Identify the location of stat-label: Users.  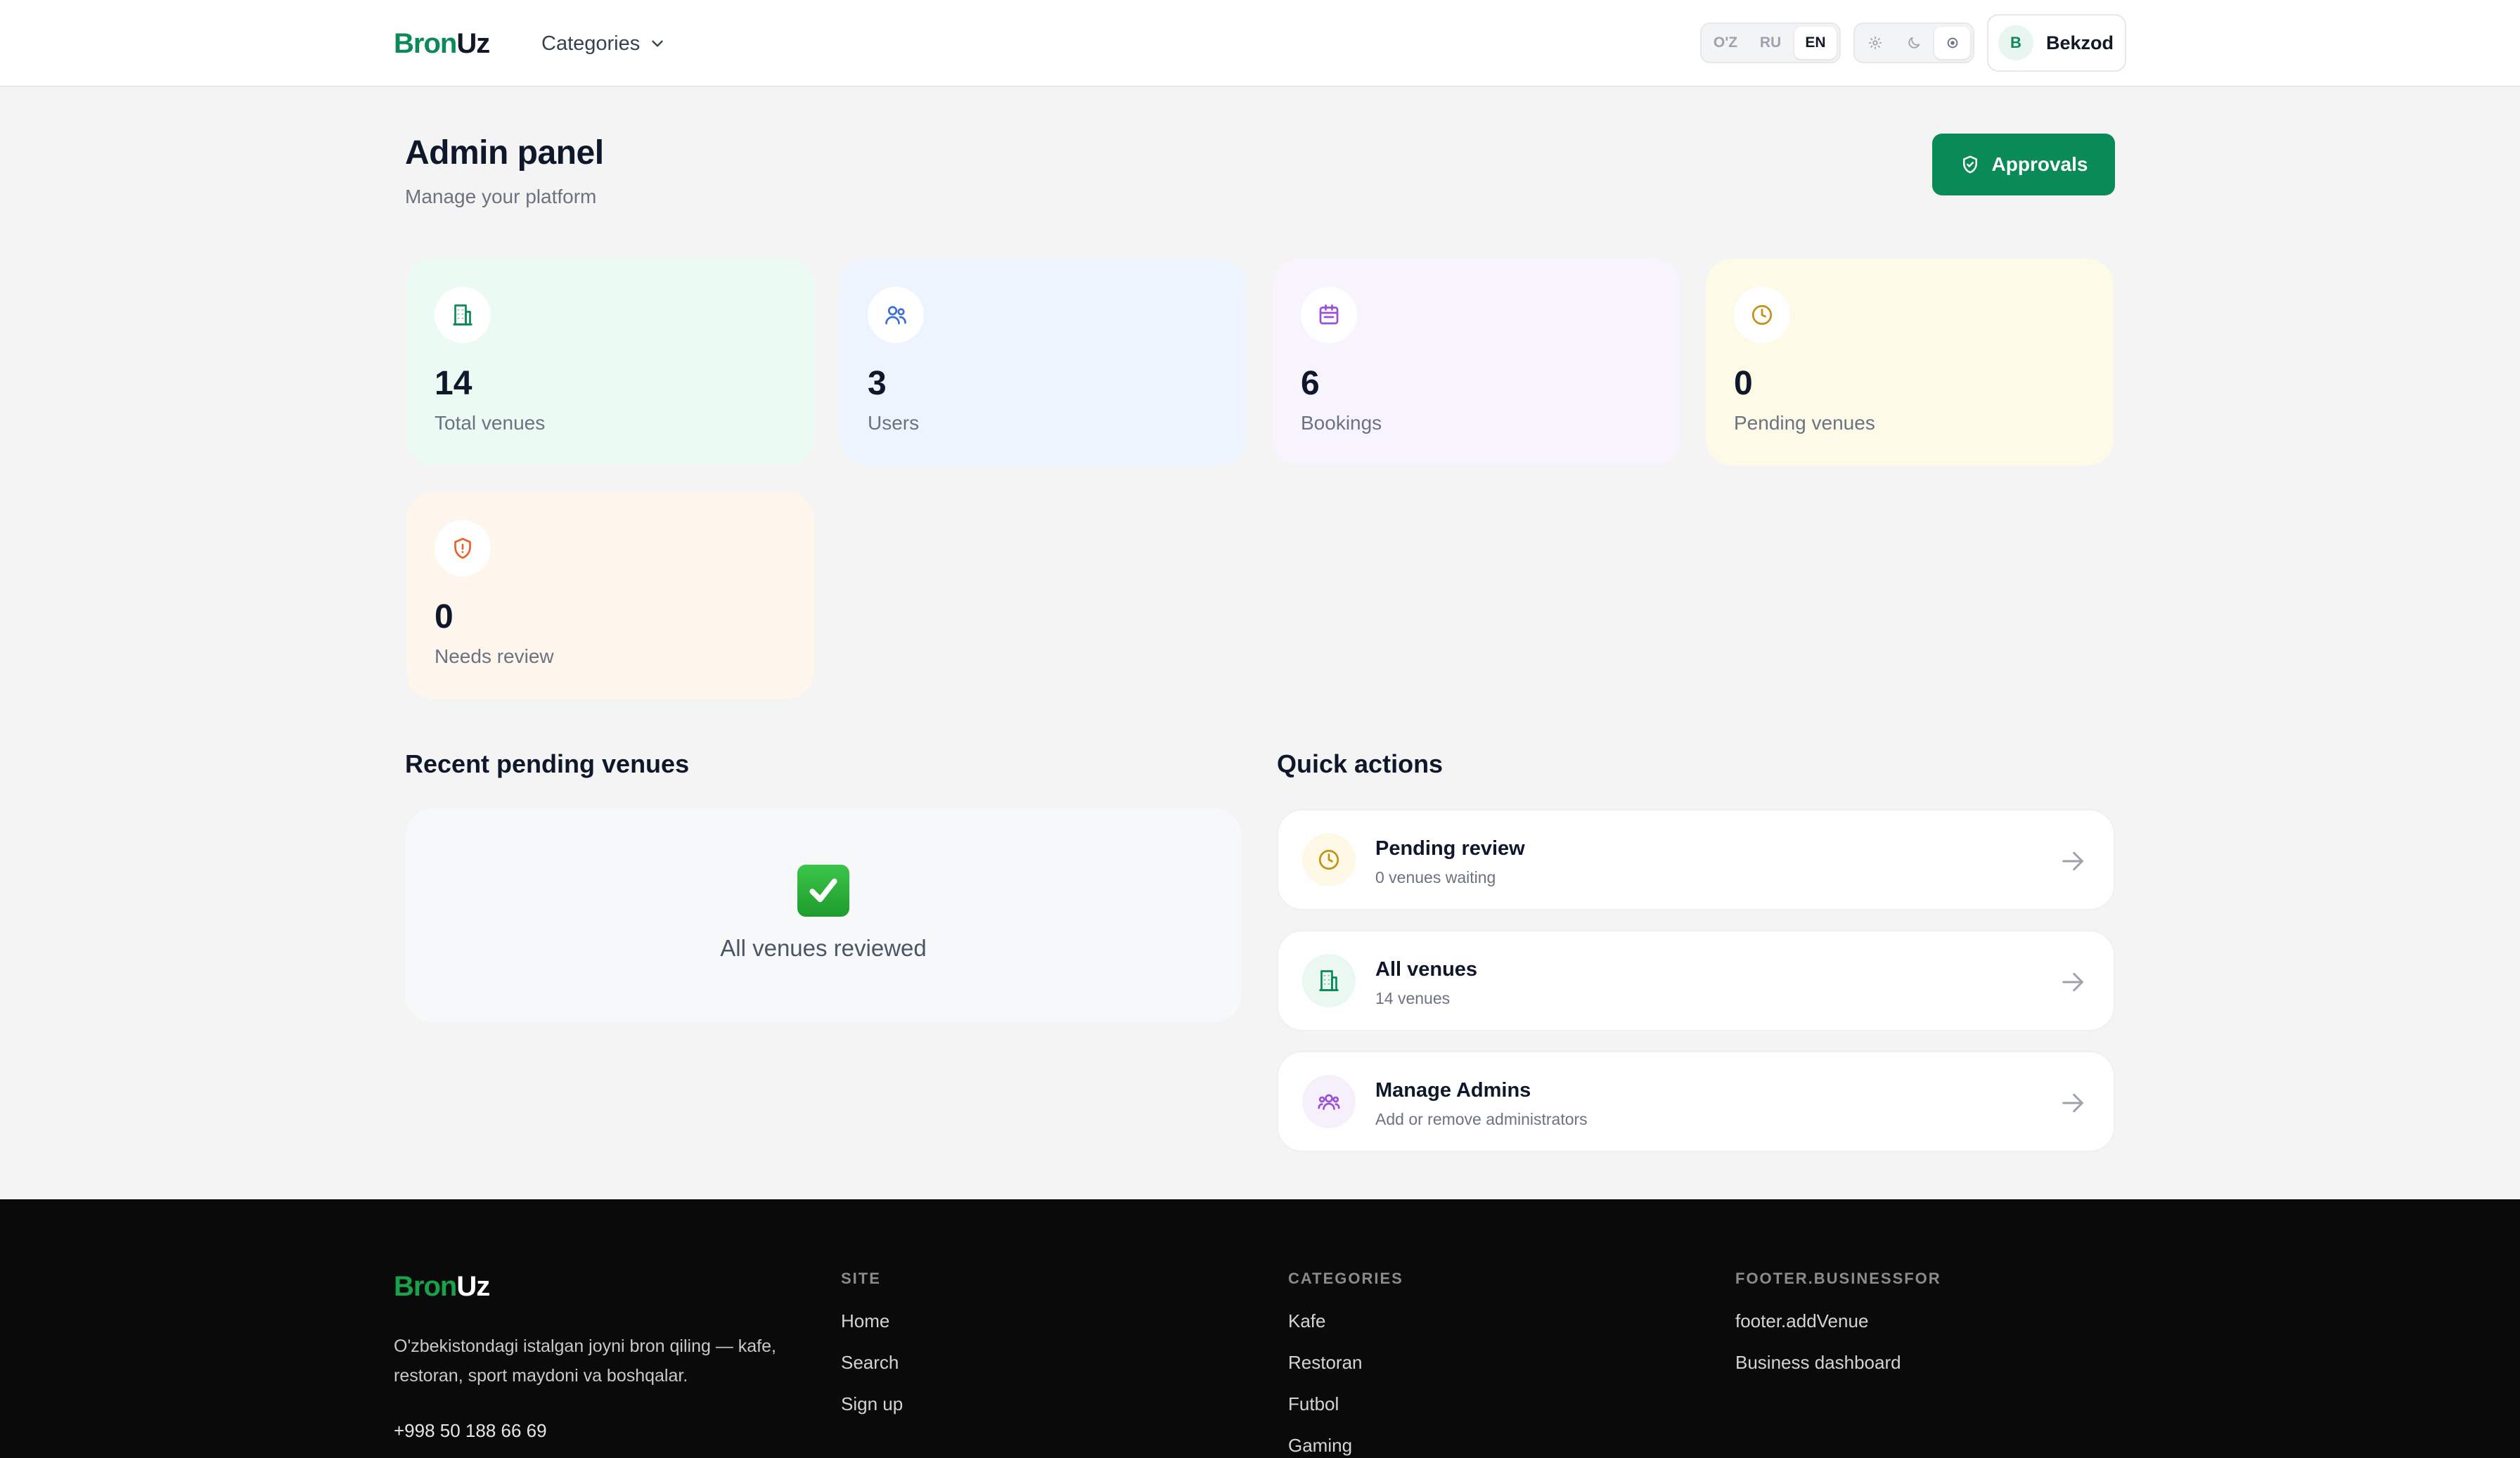
(894, 423).